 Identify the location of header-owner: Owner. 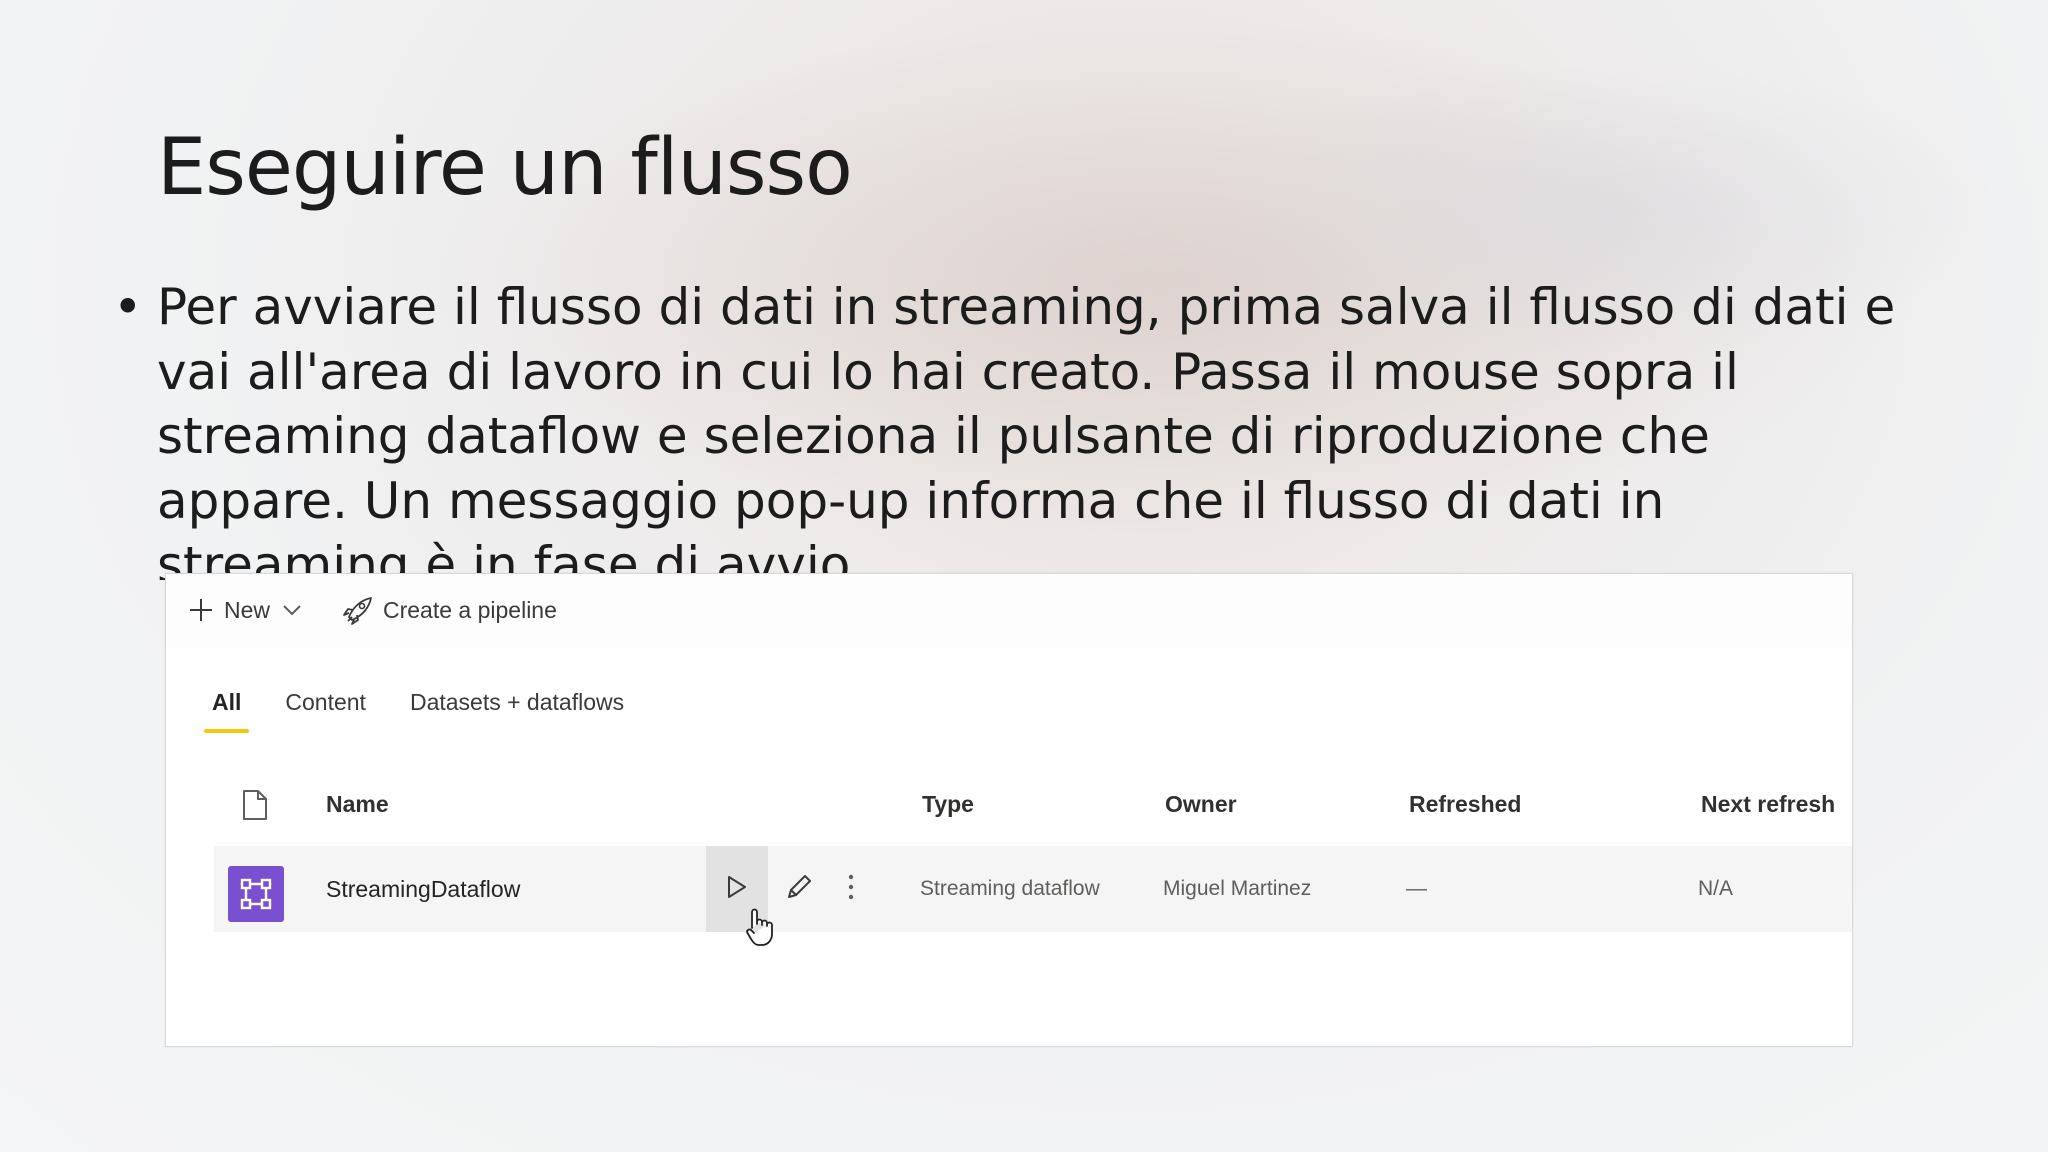
(1201, 804).